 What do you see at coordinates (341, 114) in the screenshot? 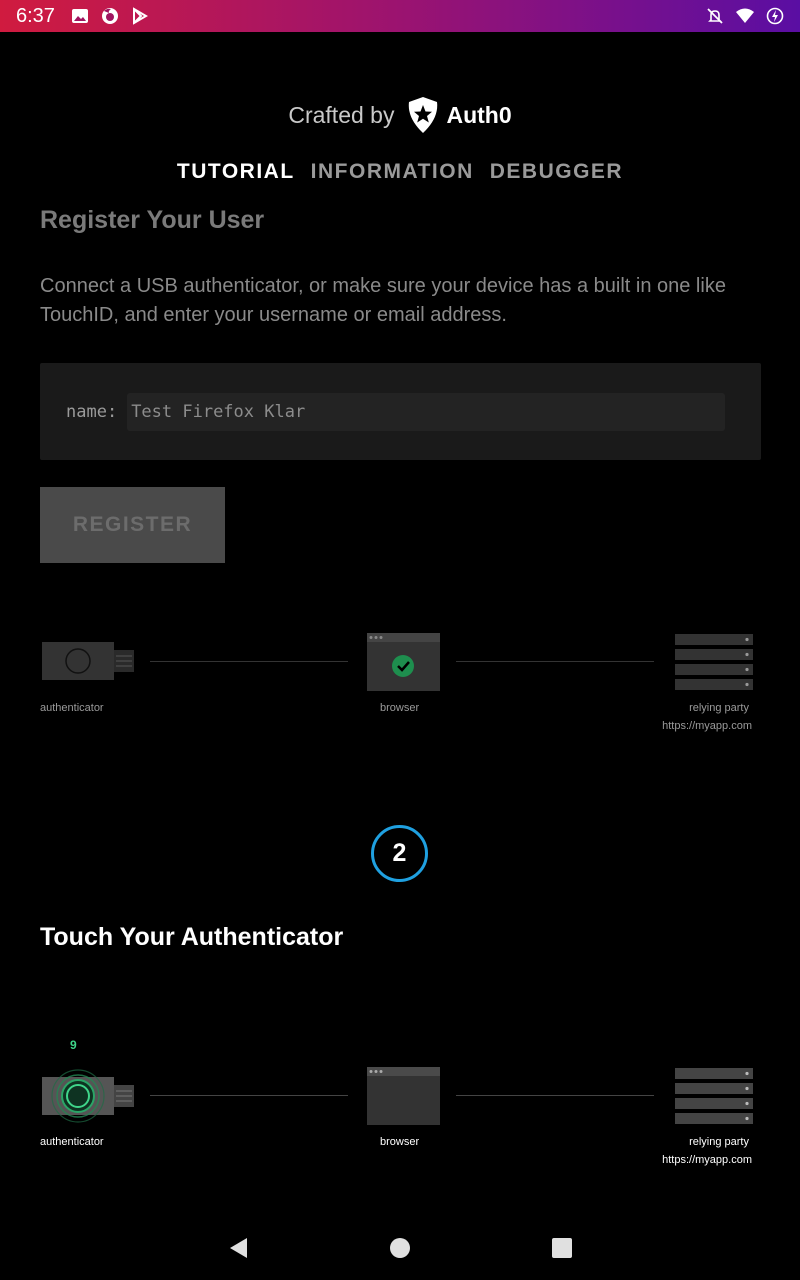
I see `crafted-by-text: Crafted by` at bounding box center [341, 114].